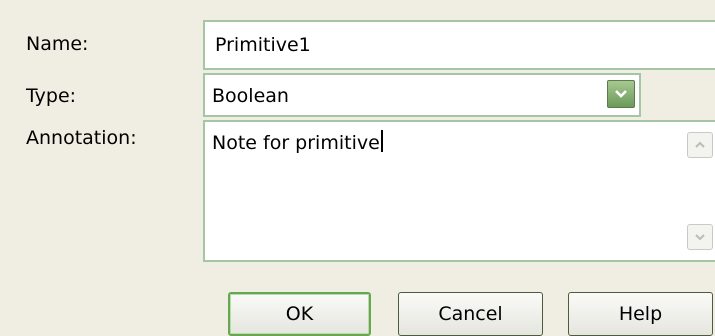 This screenshot has width=715, height=336. I want to click on name-value: Primitive1, so click(263, 45).